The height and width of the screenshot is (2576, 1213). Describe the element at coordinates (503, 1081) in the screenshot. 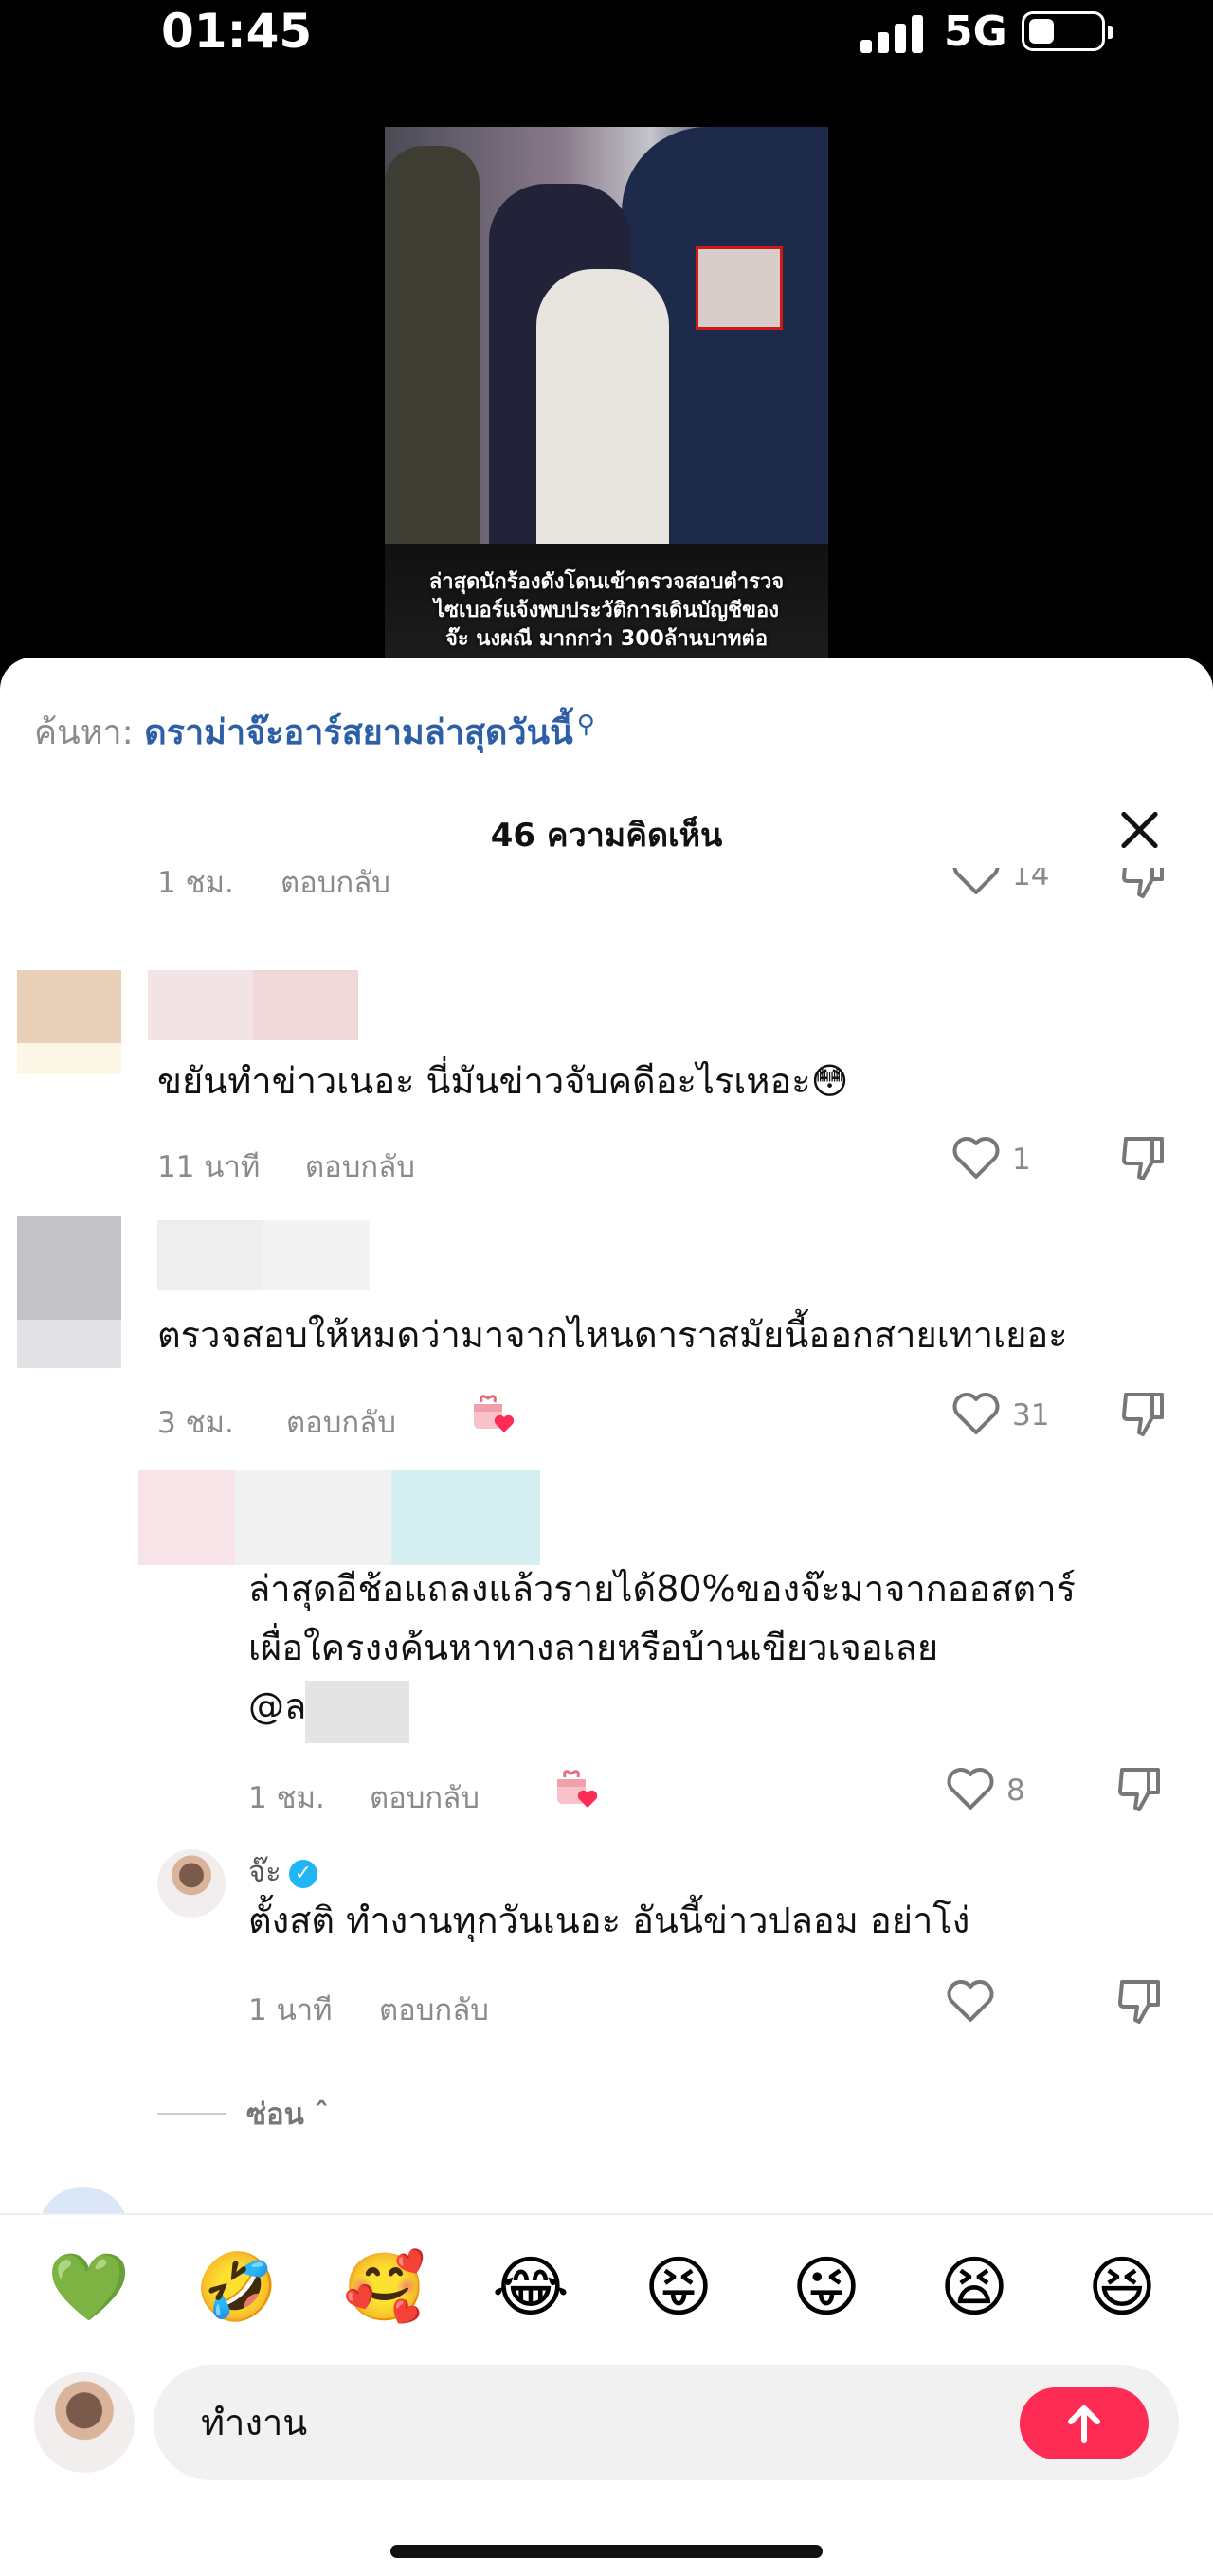

I see `comment-text: ขยันทำข่าวเนอะ นี่มันข่าวจับคดีอะไรเหอะ😳` at that location.